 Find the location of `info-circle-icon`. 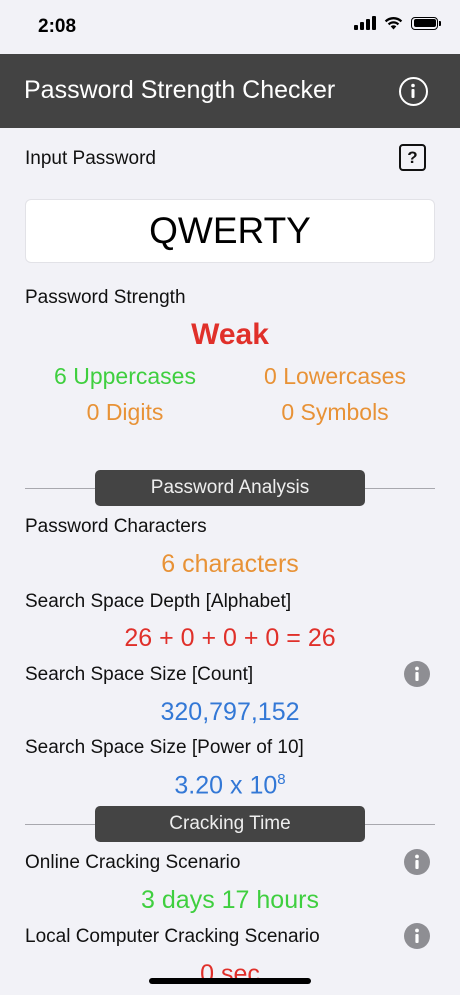

info-circle-icon is located at coordinates (413, 91).